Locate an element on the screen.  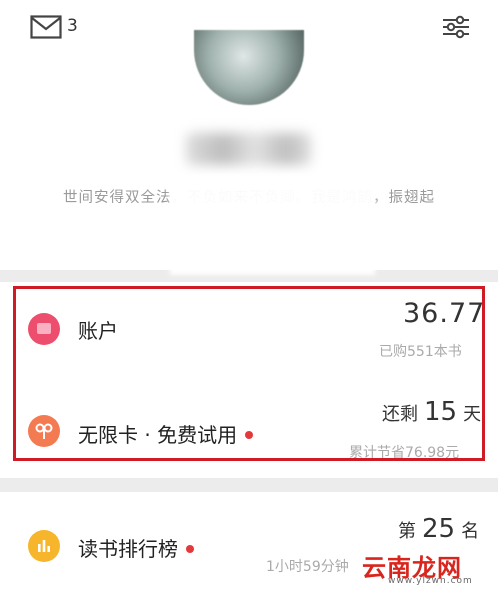
motto-redaction is located at coordinates (272, 225).